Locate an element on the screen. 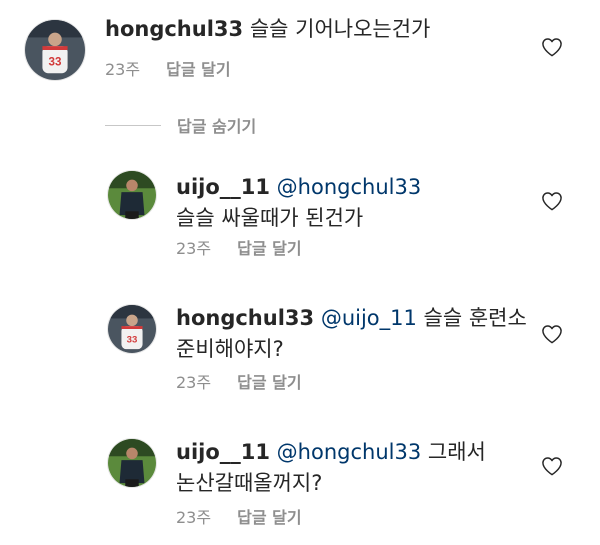 The height and width of the screenshot is (545, 600). divider is located at coordinates (133, 125).